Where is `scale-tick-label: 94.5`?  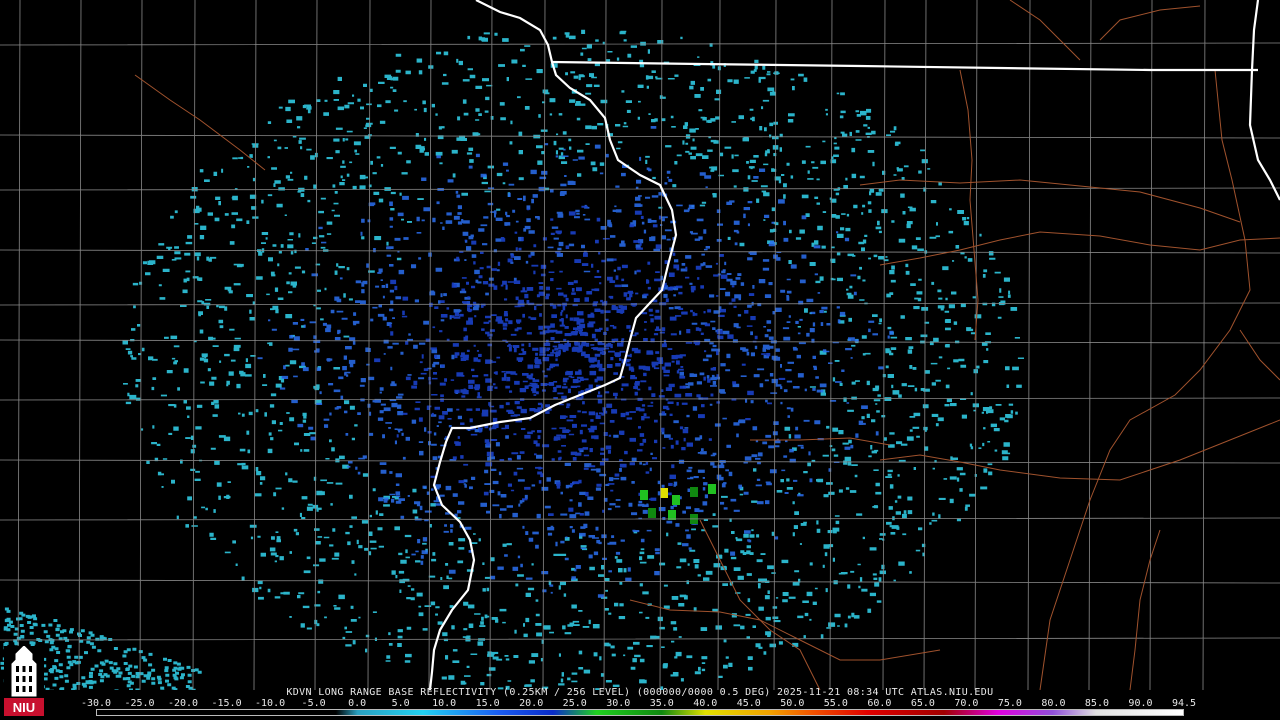
scale-tick-label: 94.5 is located at coordinates (1184, 703).